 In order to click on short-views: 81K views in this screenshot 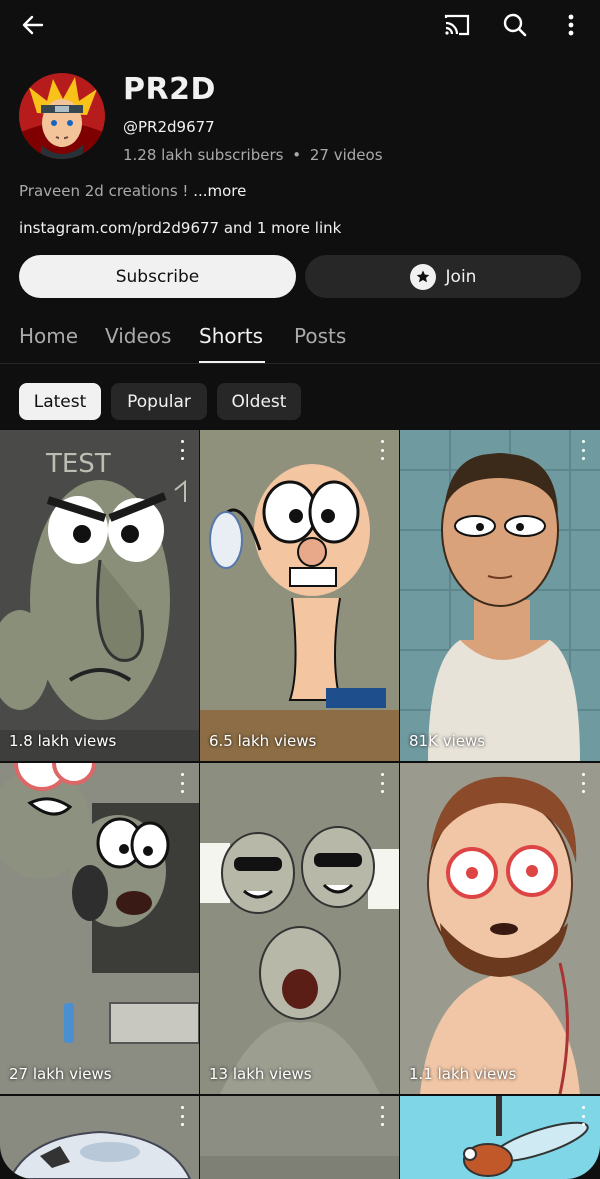, I will do `click(447, 741)`.